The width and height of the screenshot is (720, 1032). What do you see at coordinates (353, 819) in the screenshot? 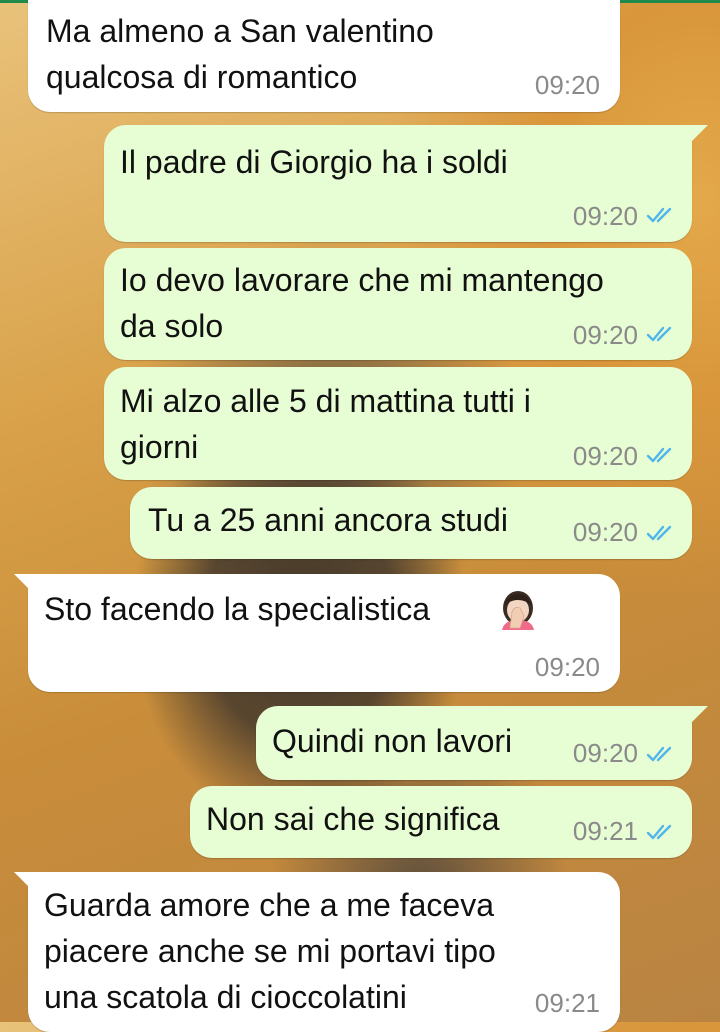
I see `message-text: Non sai che significa` at bounding box center [353, 819].